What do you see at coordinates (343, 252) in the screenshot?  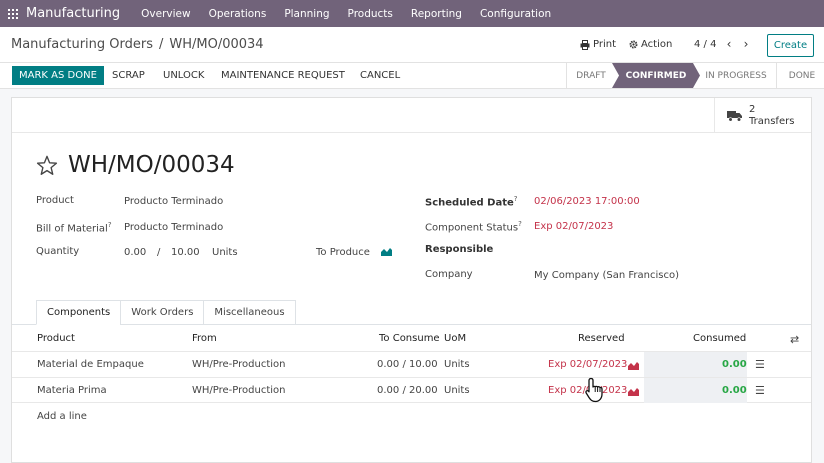 I see `to-produce-label: To Produce` at bounding box center [343, 252].